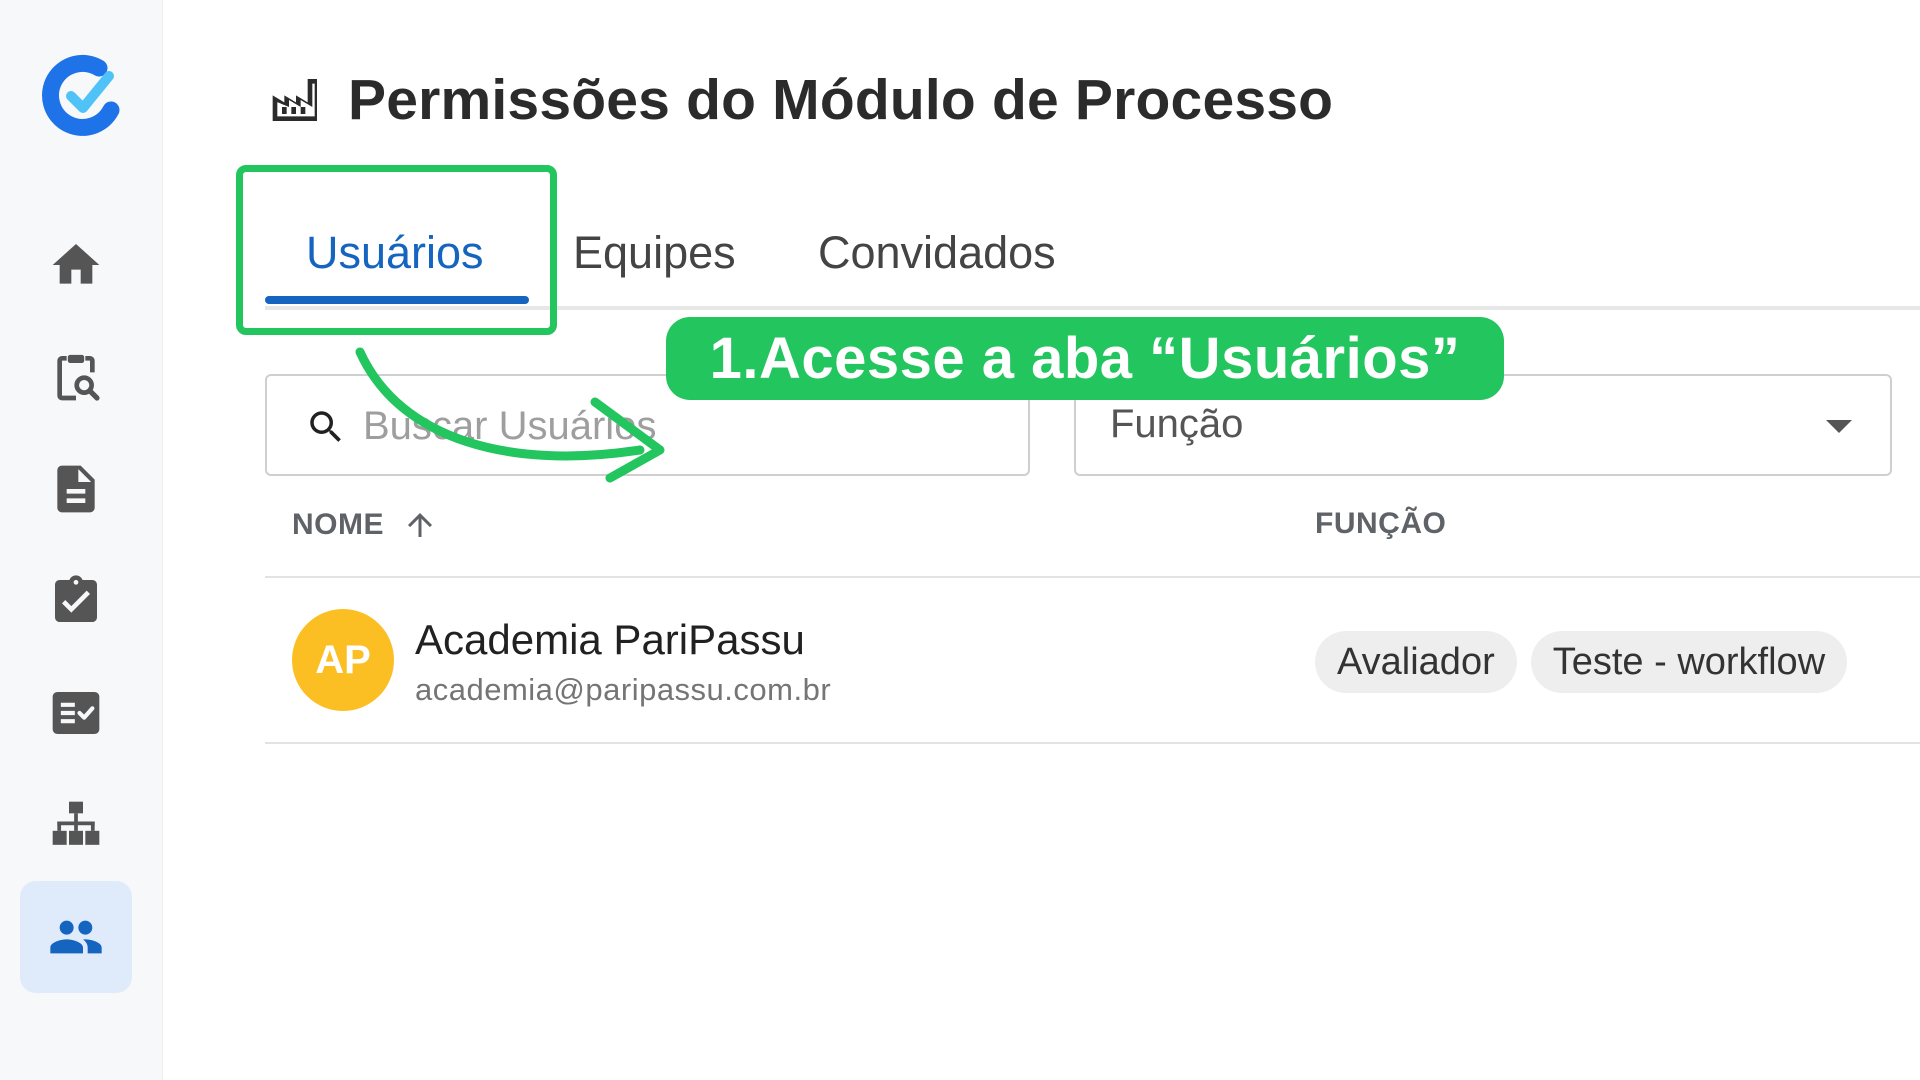  What do you see at coordinates (338, 524) in the screenshot?
I see `column-name-label: NOME` at bounding box center [338, 524].